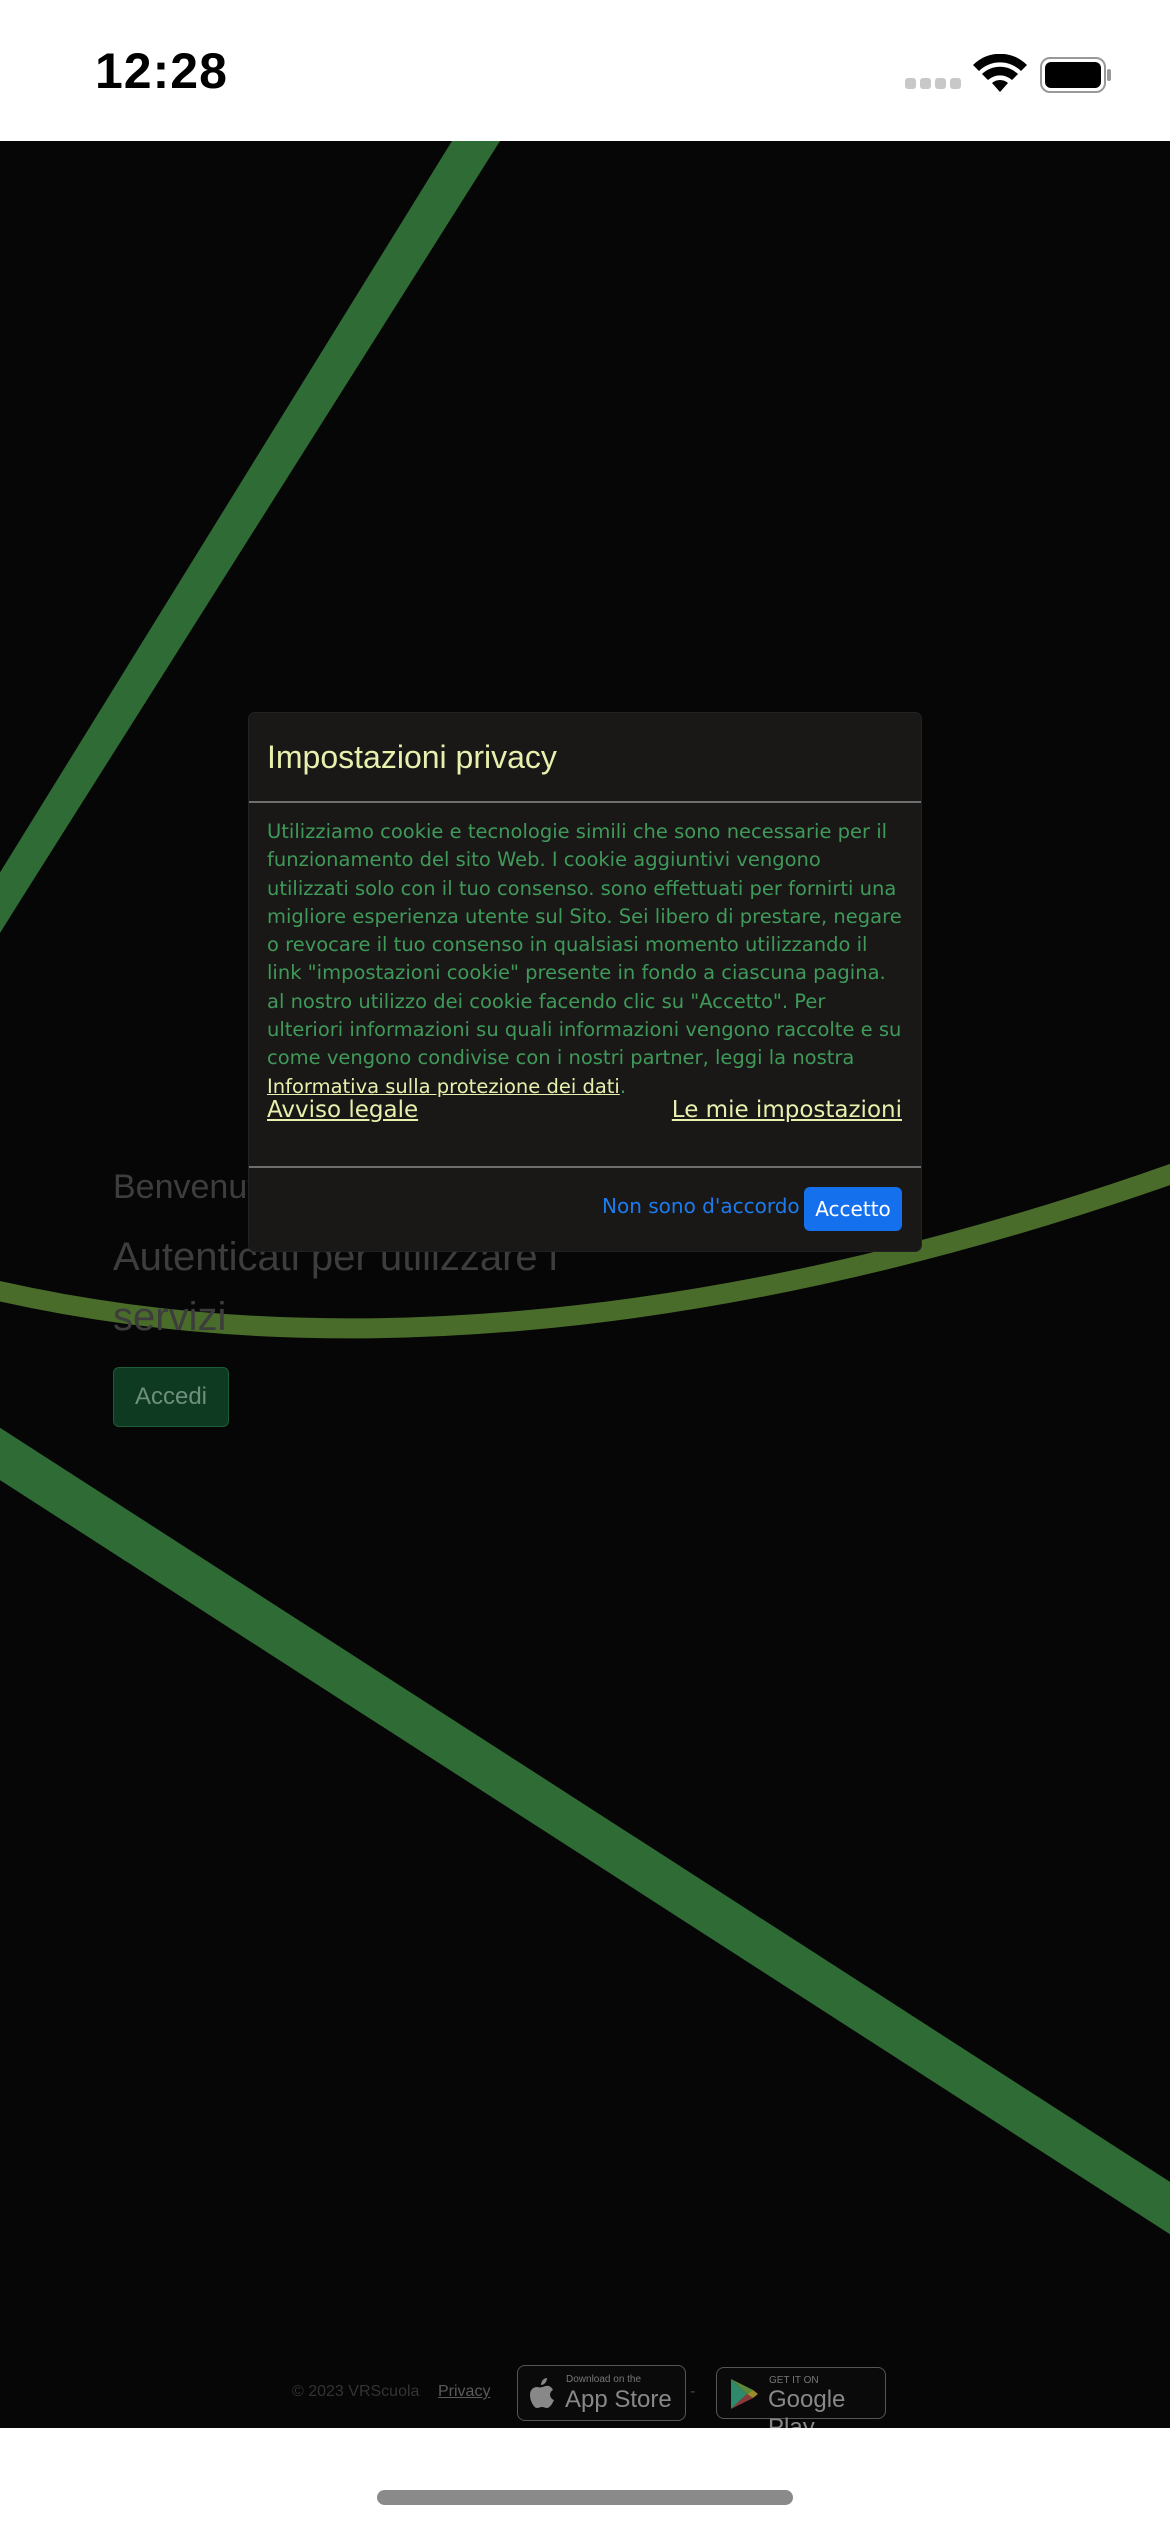 This screenshot has width=1170, height=2532. What do you see at coordinates (1075, 75) in the screenshot?
I see `battery-icon` at bounding box center [1075, 75].